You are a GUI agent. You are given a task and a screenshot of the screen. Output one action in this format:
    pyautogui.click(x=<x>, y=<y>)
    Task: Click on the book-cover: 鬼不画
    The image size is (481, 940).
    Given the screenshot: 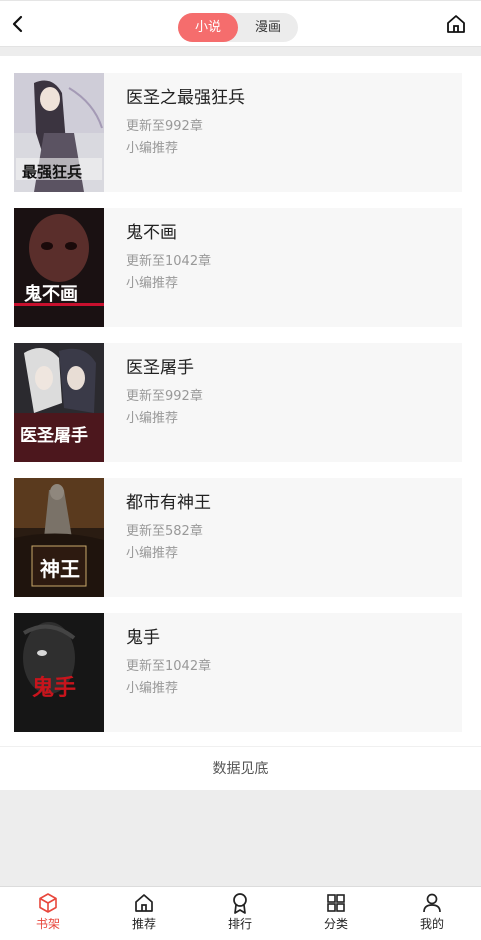 What is the action you would take?
    pyautogui.click(x=59, y=267)
    